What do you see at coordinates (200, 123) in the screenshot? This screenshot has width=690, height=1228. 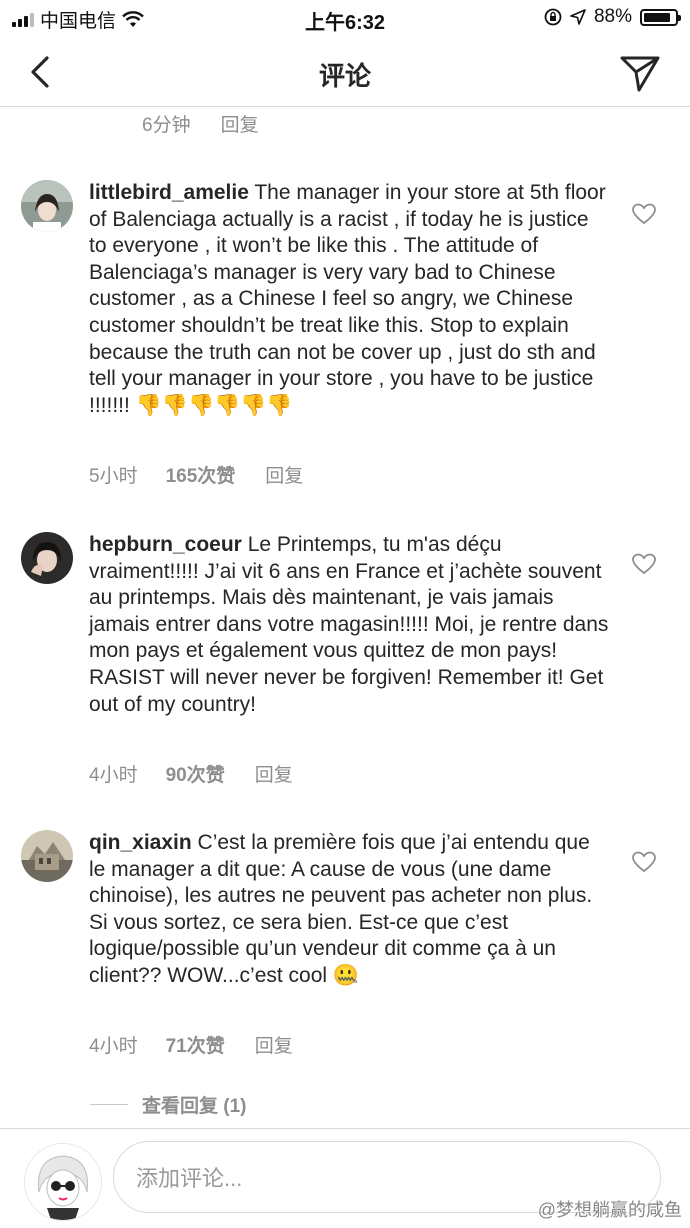 I see `previous-comment-meta: 6分钟 回复` at bounding box center [200, 123].